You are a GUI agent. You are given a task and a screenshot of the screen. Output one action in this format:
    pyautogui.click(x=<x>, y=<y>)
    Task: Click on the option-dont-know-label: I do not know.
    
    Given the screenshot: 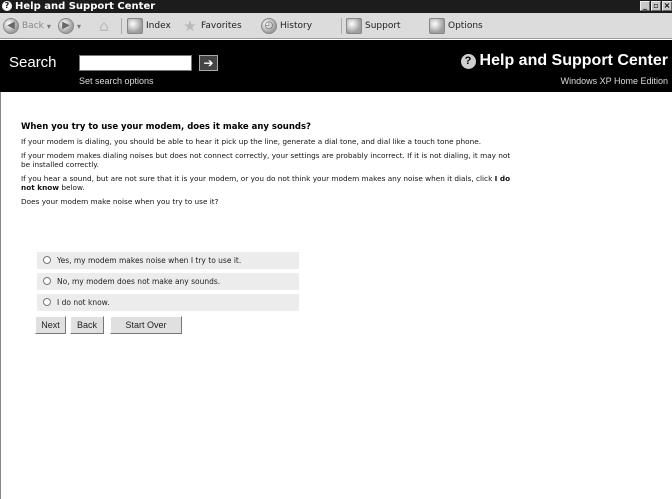 What is the action you would take?
    pyautogui.click(x=83, y=302)
    